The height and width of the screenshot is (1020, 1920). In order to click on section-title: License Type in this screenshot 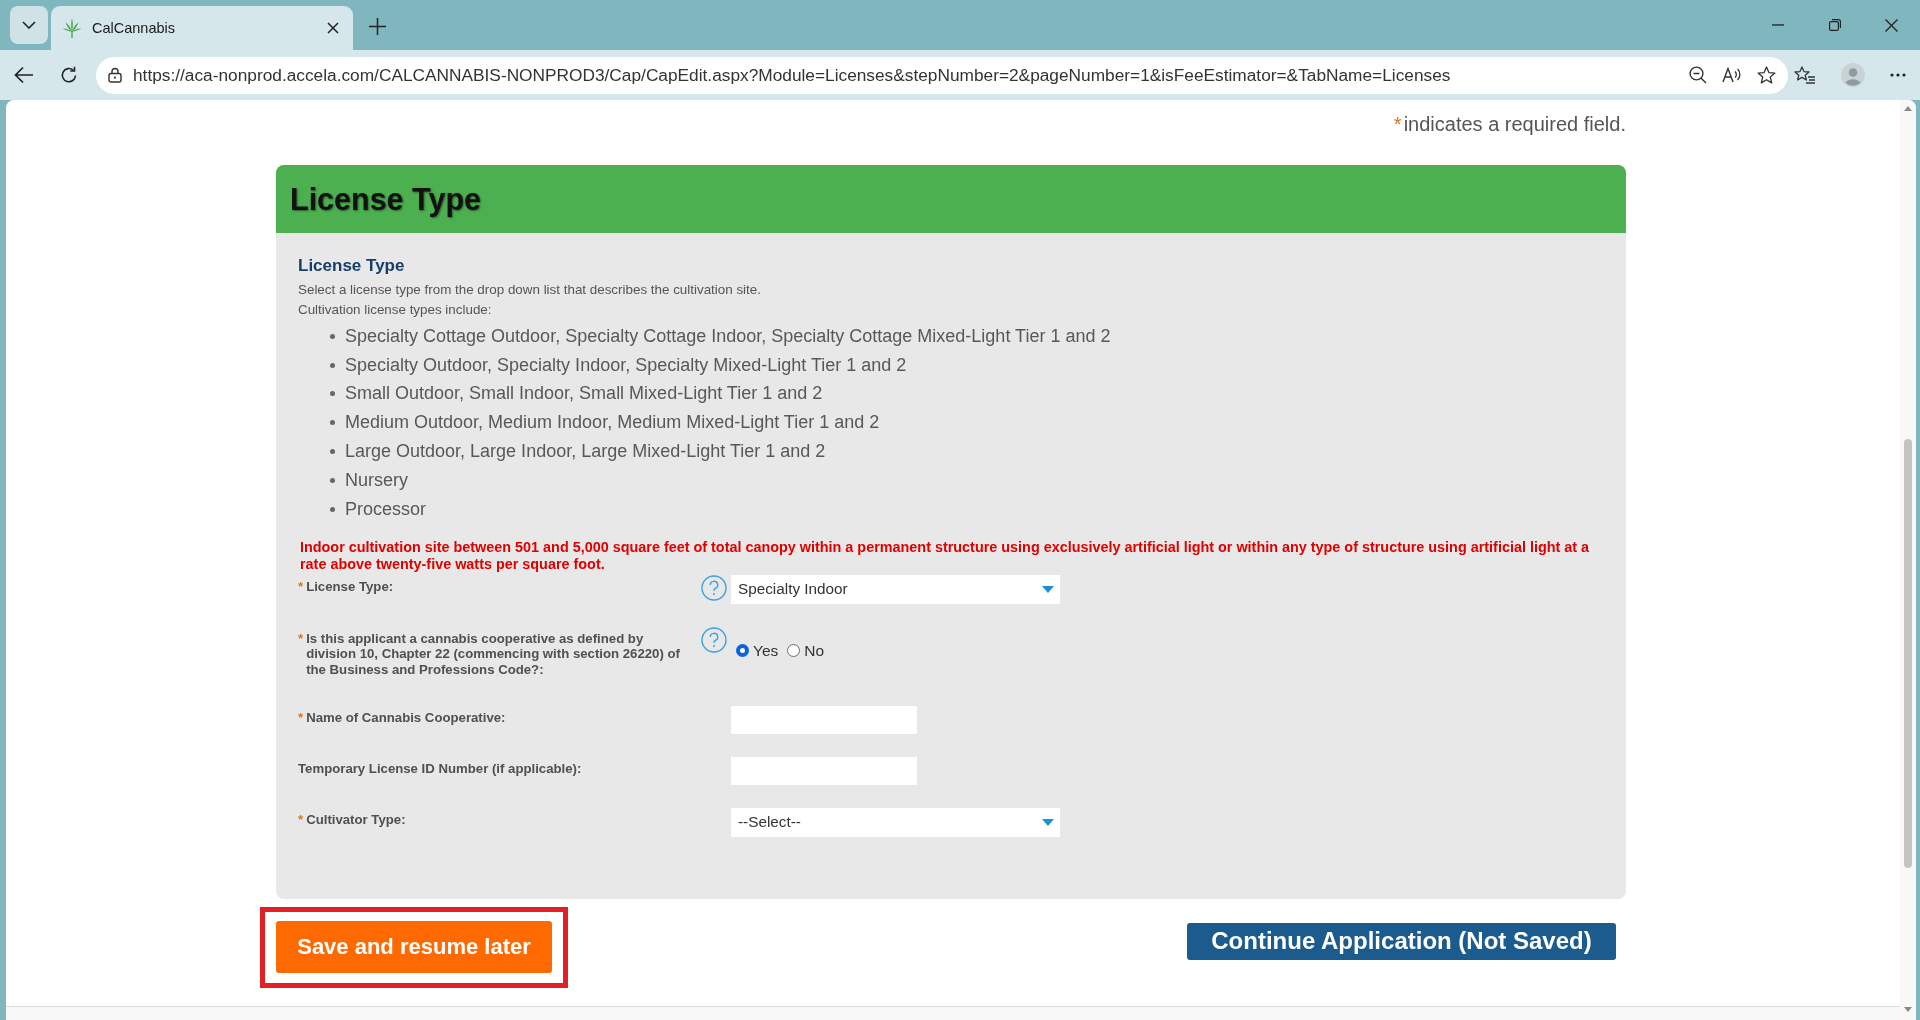, I will do `click(385, 199)`.